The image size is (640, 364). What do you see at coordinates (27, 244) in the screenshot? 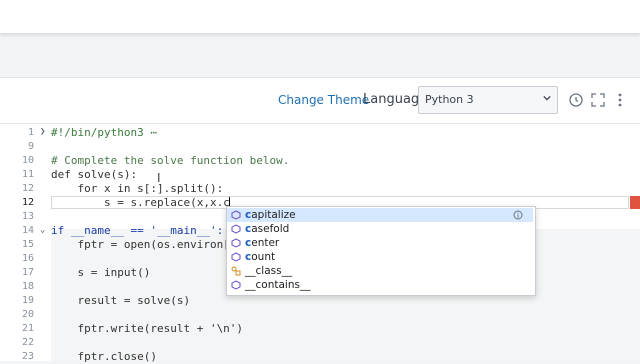
I see `line-number: 15` at bounding box center [27, 244].